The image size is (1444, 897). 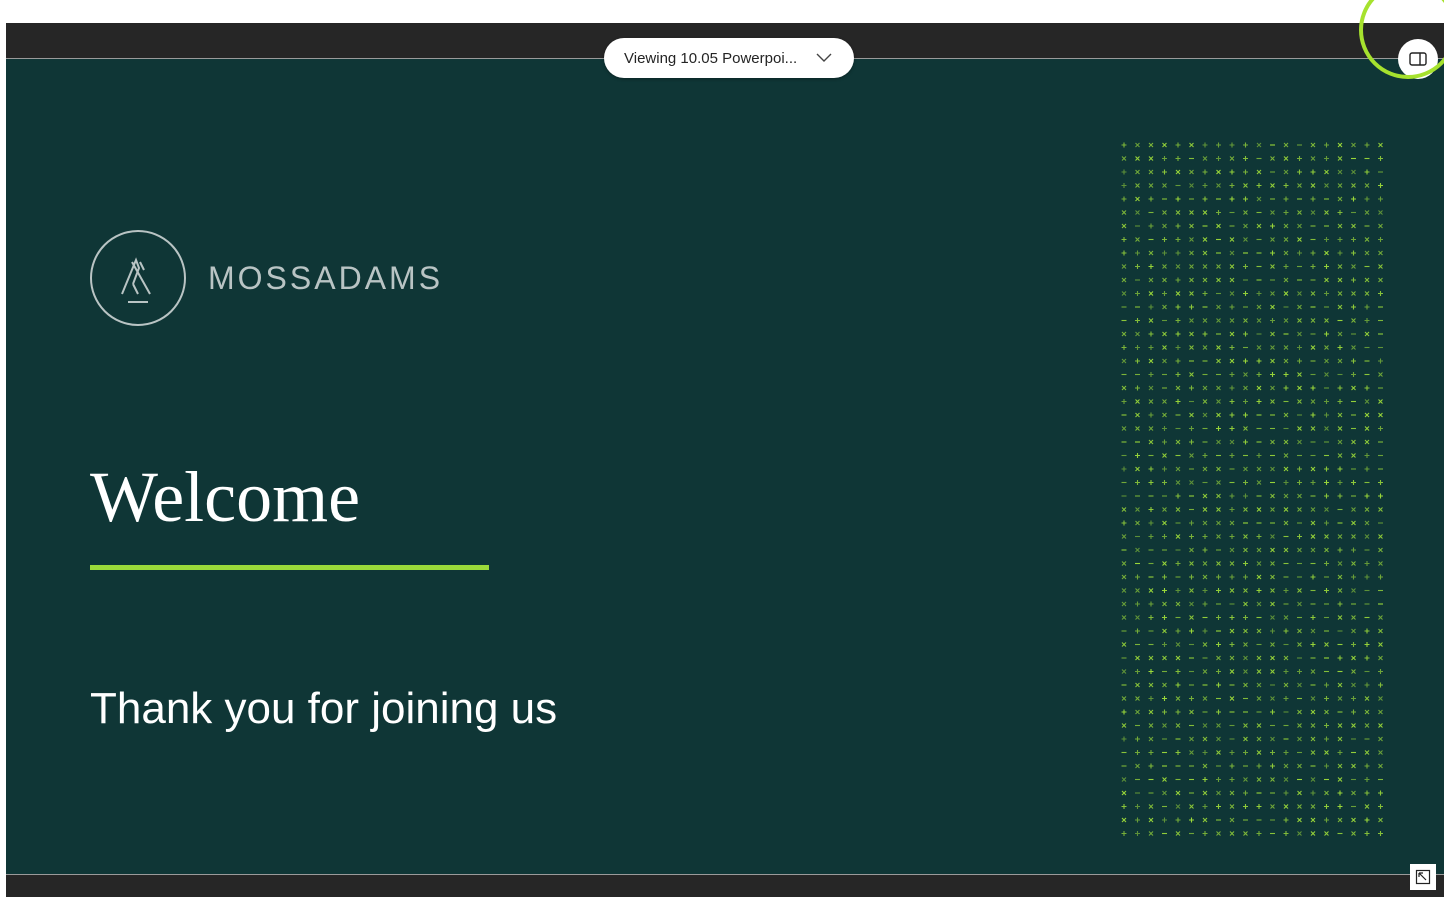 I want to click on expand-button, so click(x=1423, y=877).